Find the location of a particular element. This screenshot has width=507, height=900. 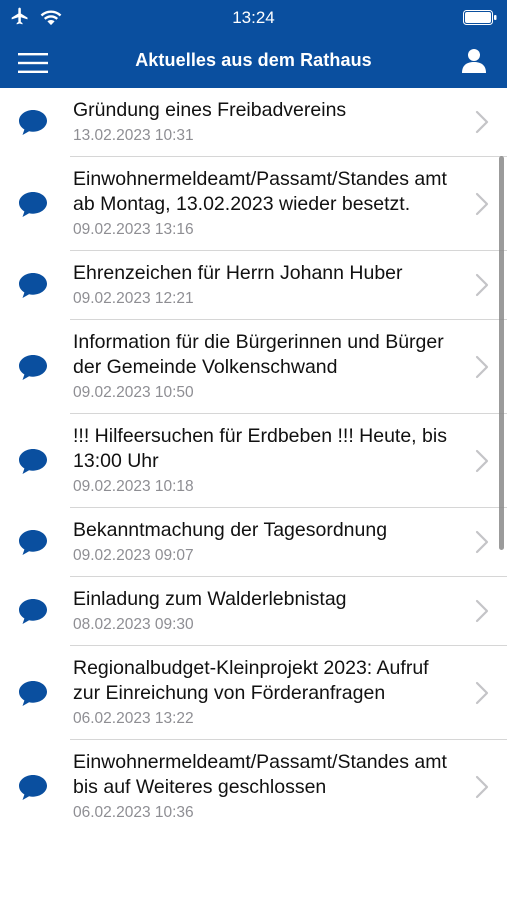

news-title: Ehrenzeichen für Herrn Johann Huber is located at coordinates (238, 273).